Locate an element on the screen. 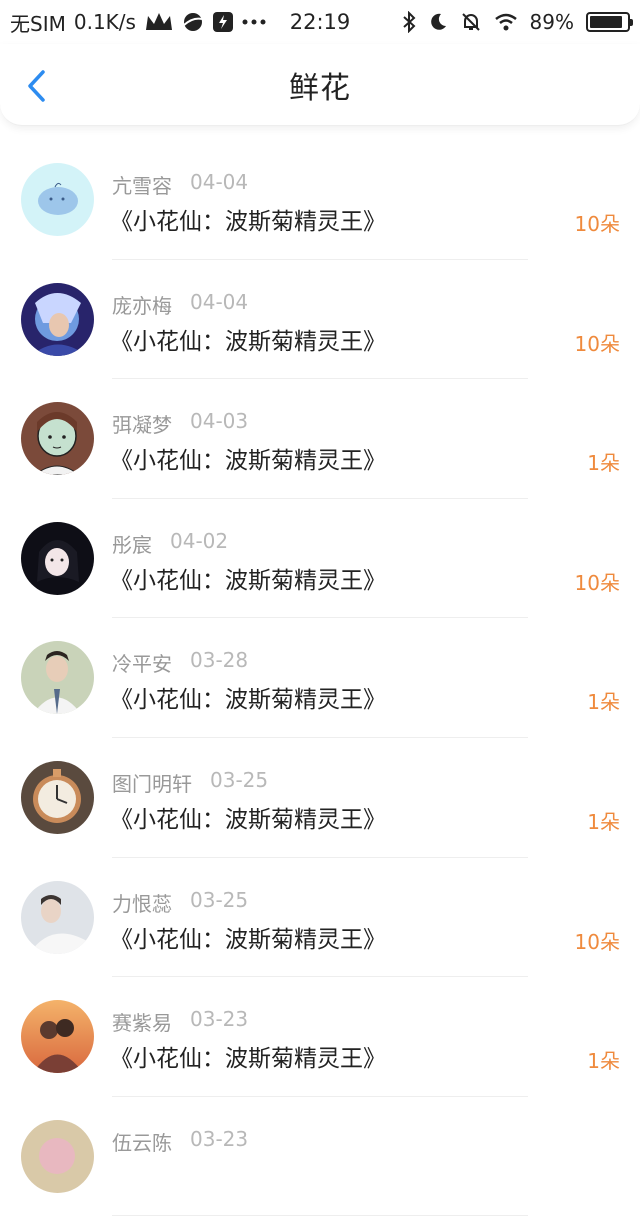 Image resolution: width=640 pixels, height=1216 pixels. chevron-left-icon is located at coordinates (36, 86).